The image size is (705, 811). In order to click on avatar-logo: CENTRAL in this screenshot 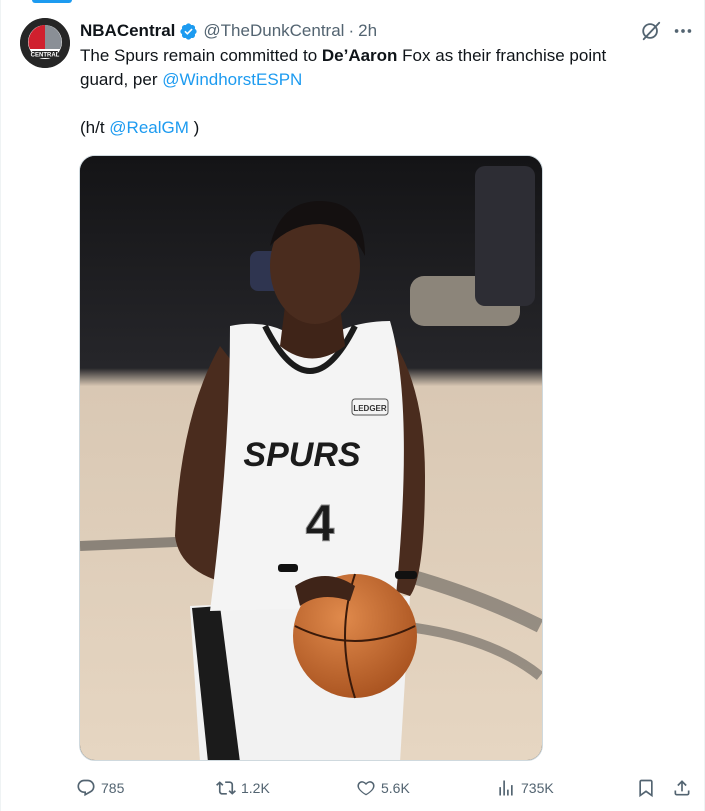, I will do `click(45, 43)`.